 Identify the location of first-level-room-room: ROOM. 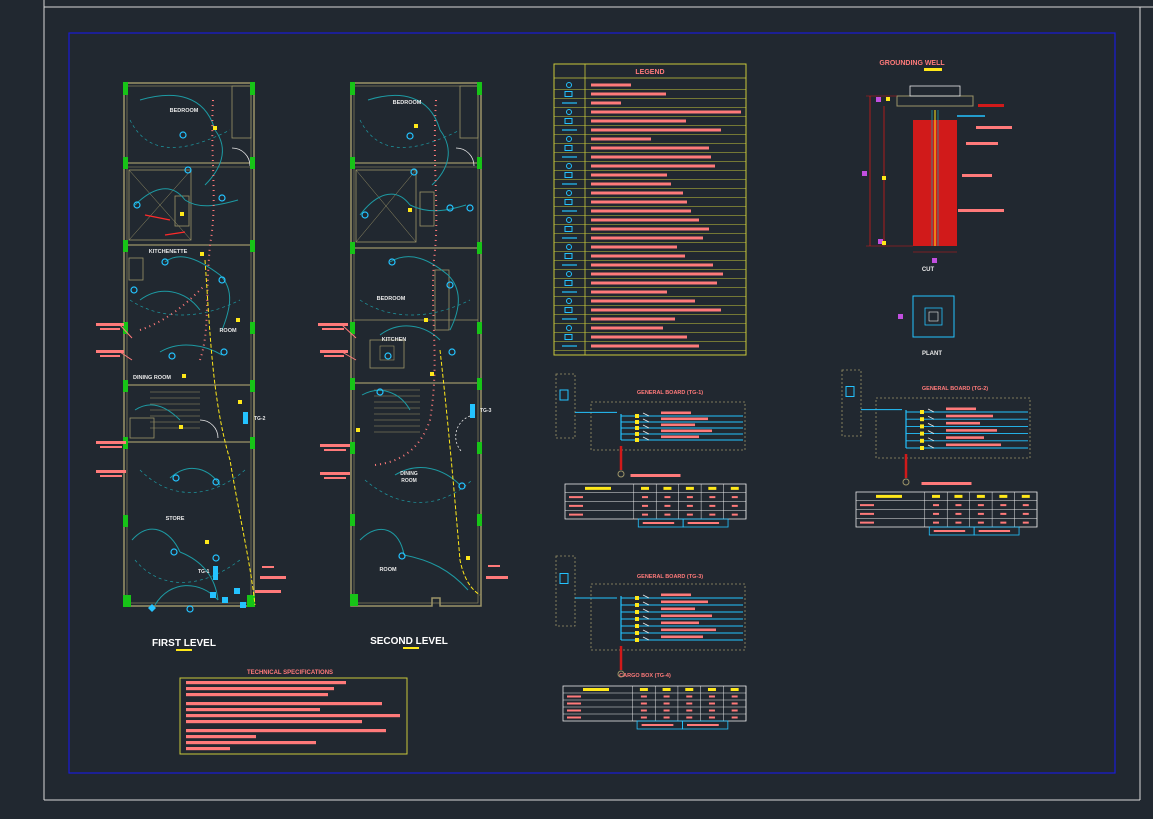
(228, 331).